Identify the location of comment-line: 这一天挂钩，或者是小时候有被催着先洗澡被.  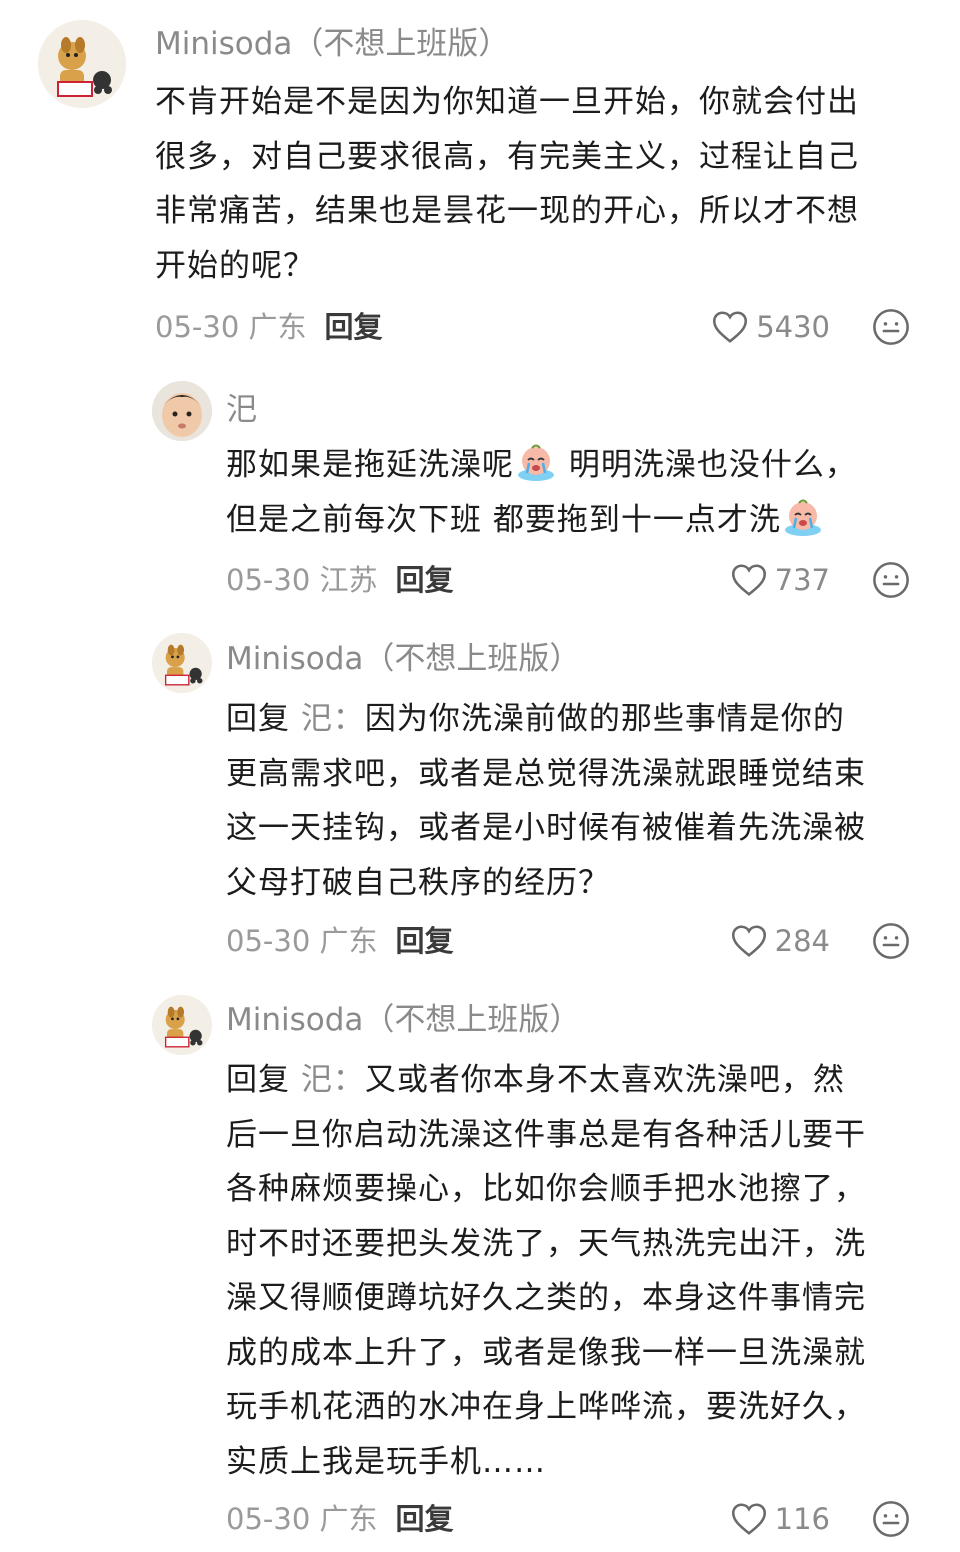
(546, 828).